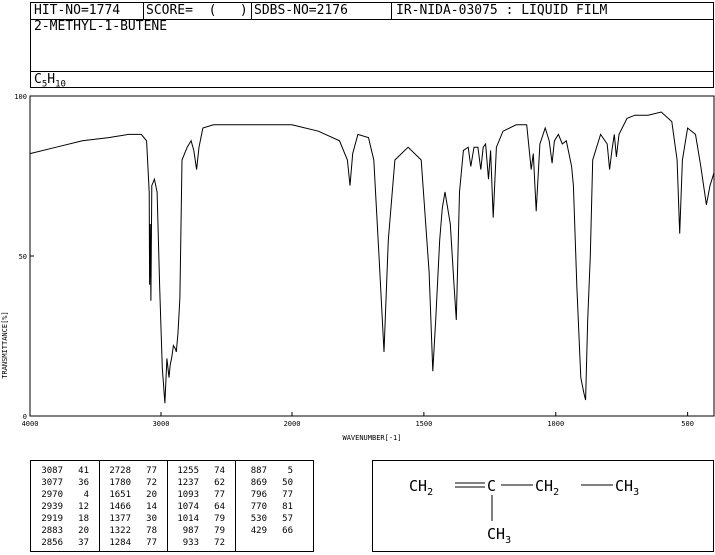 The image size is (715, 555). I want to click on peak-wavenumber: 3087, so click(52, 471).